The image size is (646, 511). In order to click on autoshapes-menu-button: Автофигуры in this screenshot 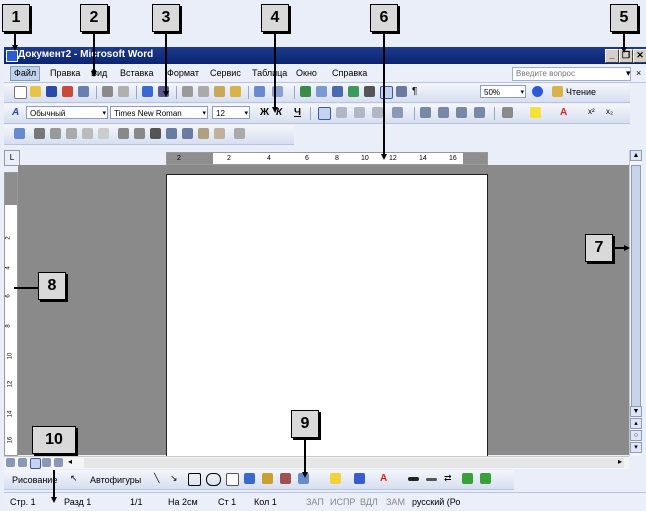, I will do `click(115, 480)`.